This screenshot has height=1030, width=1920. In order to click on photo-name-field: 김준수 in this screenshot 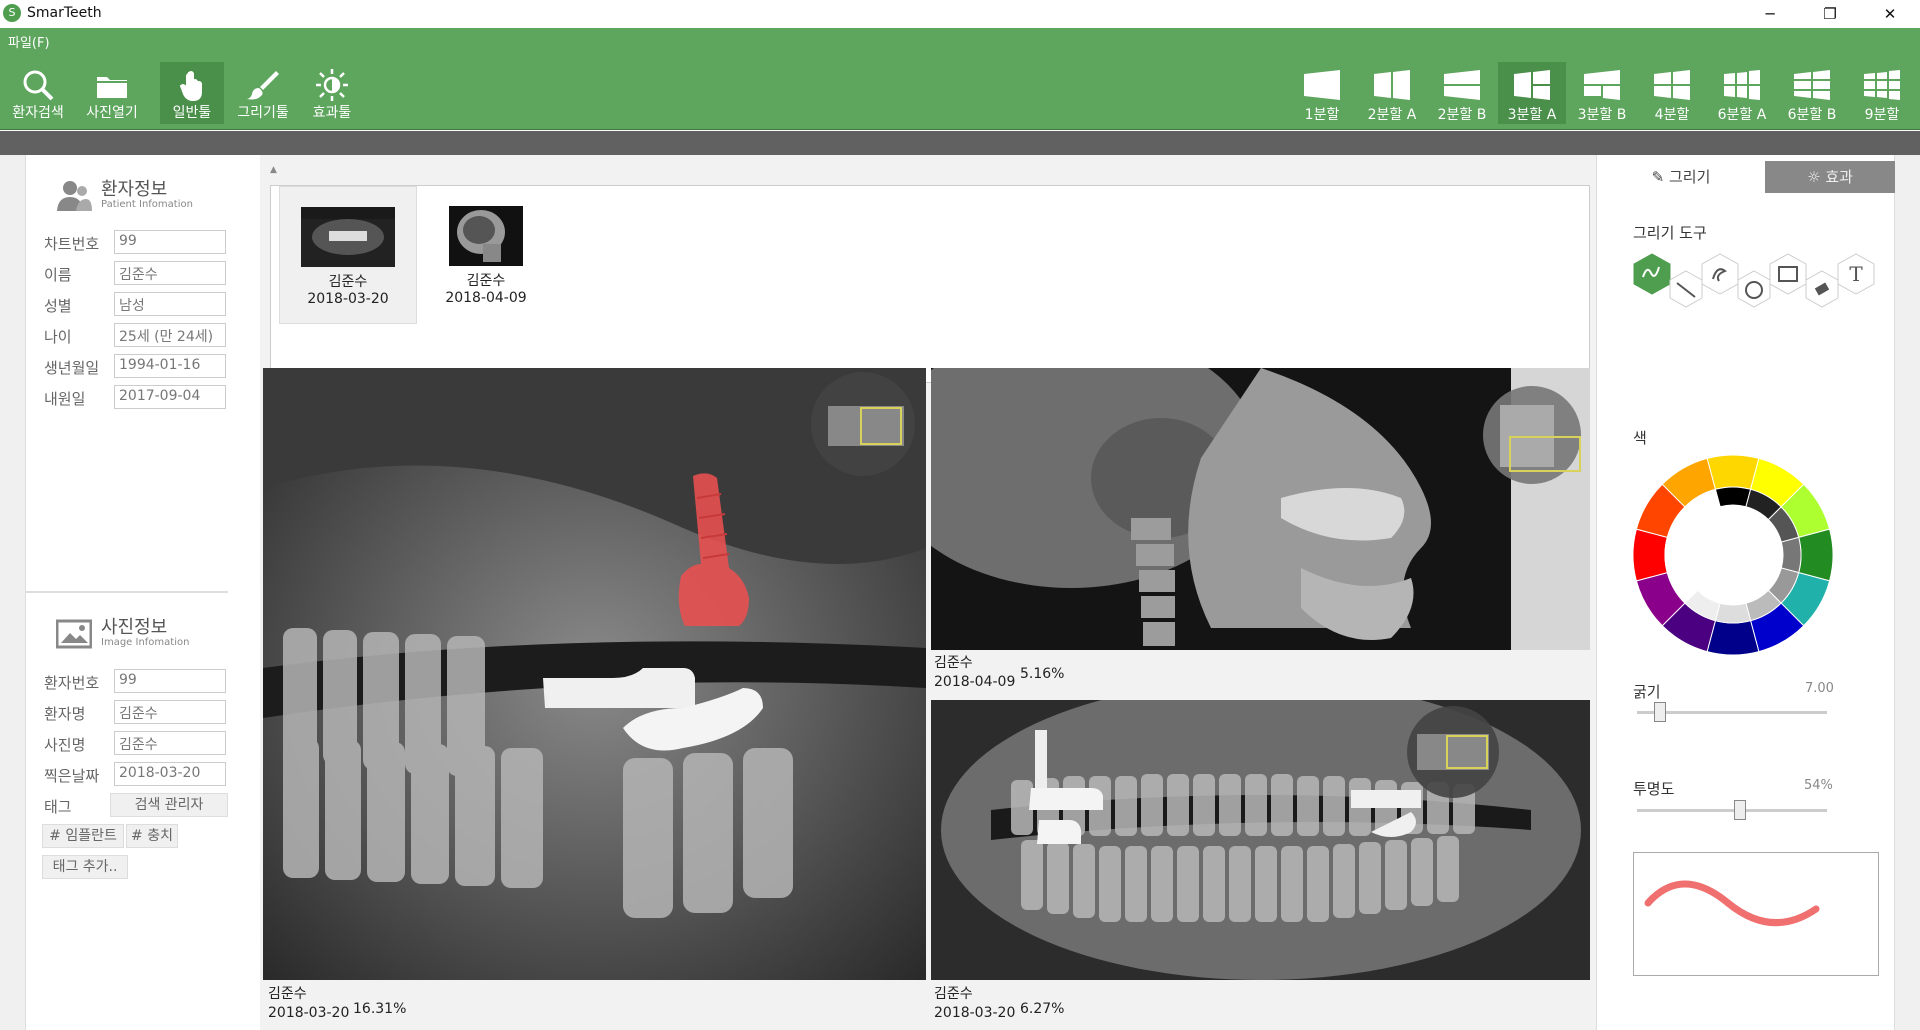, I will do `click(170, 743)`.